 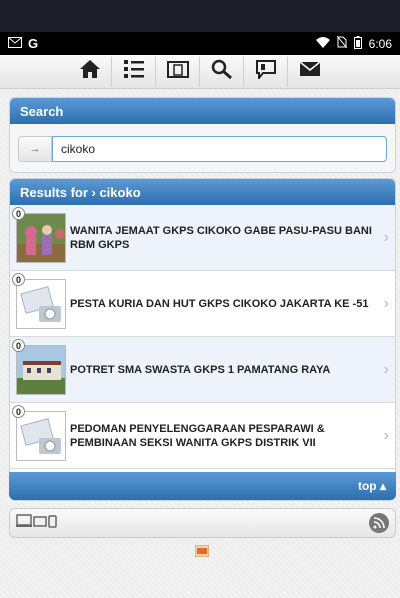 I want to click on document-icon, so click(x=177, y=71).